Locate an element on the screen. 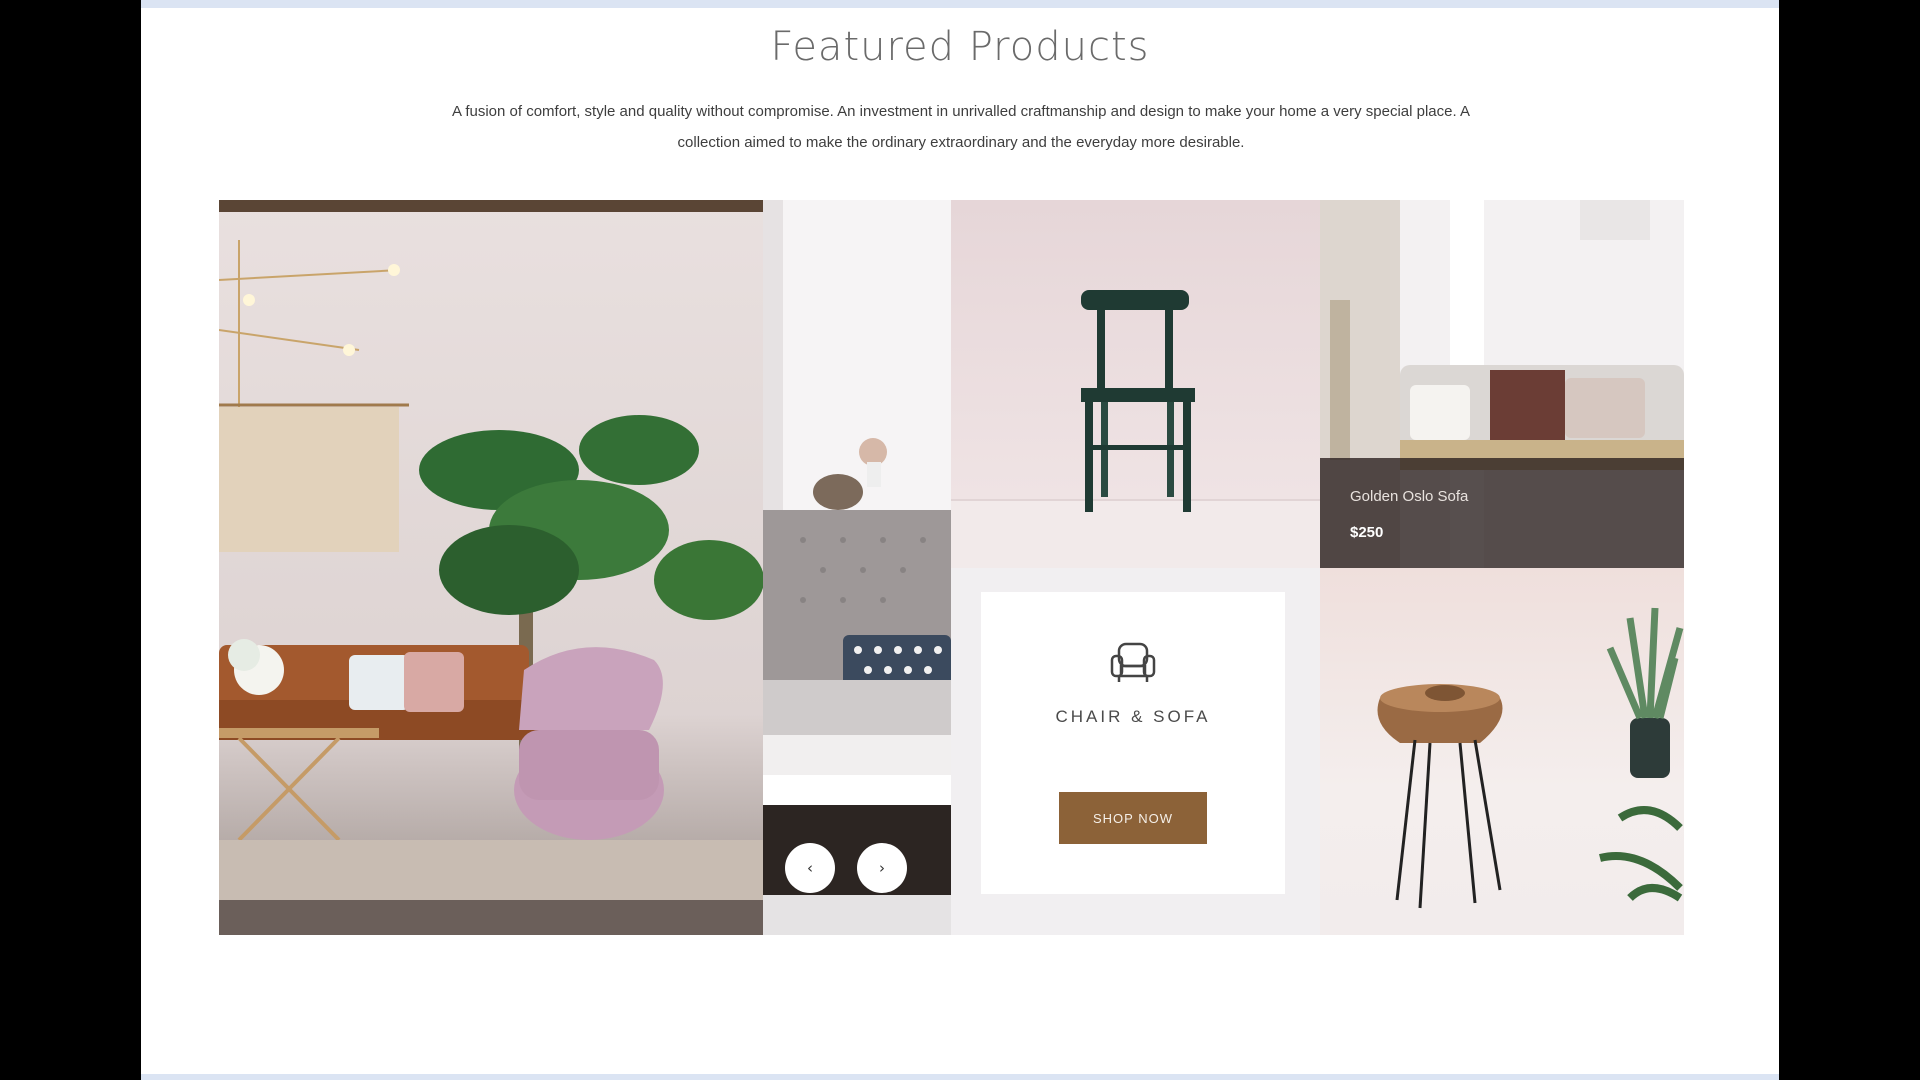 The width and height of the screenshot is (1920, 1080). section-title: Featured Products is located at coordinates (960, 47).